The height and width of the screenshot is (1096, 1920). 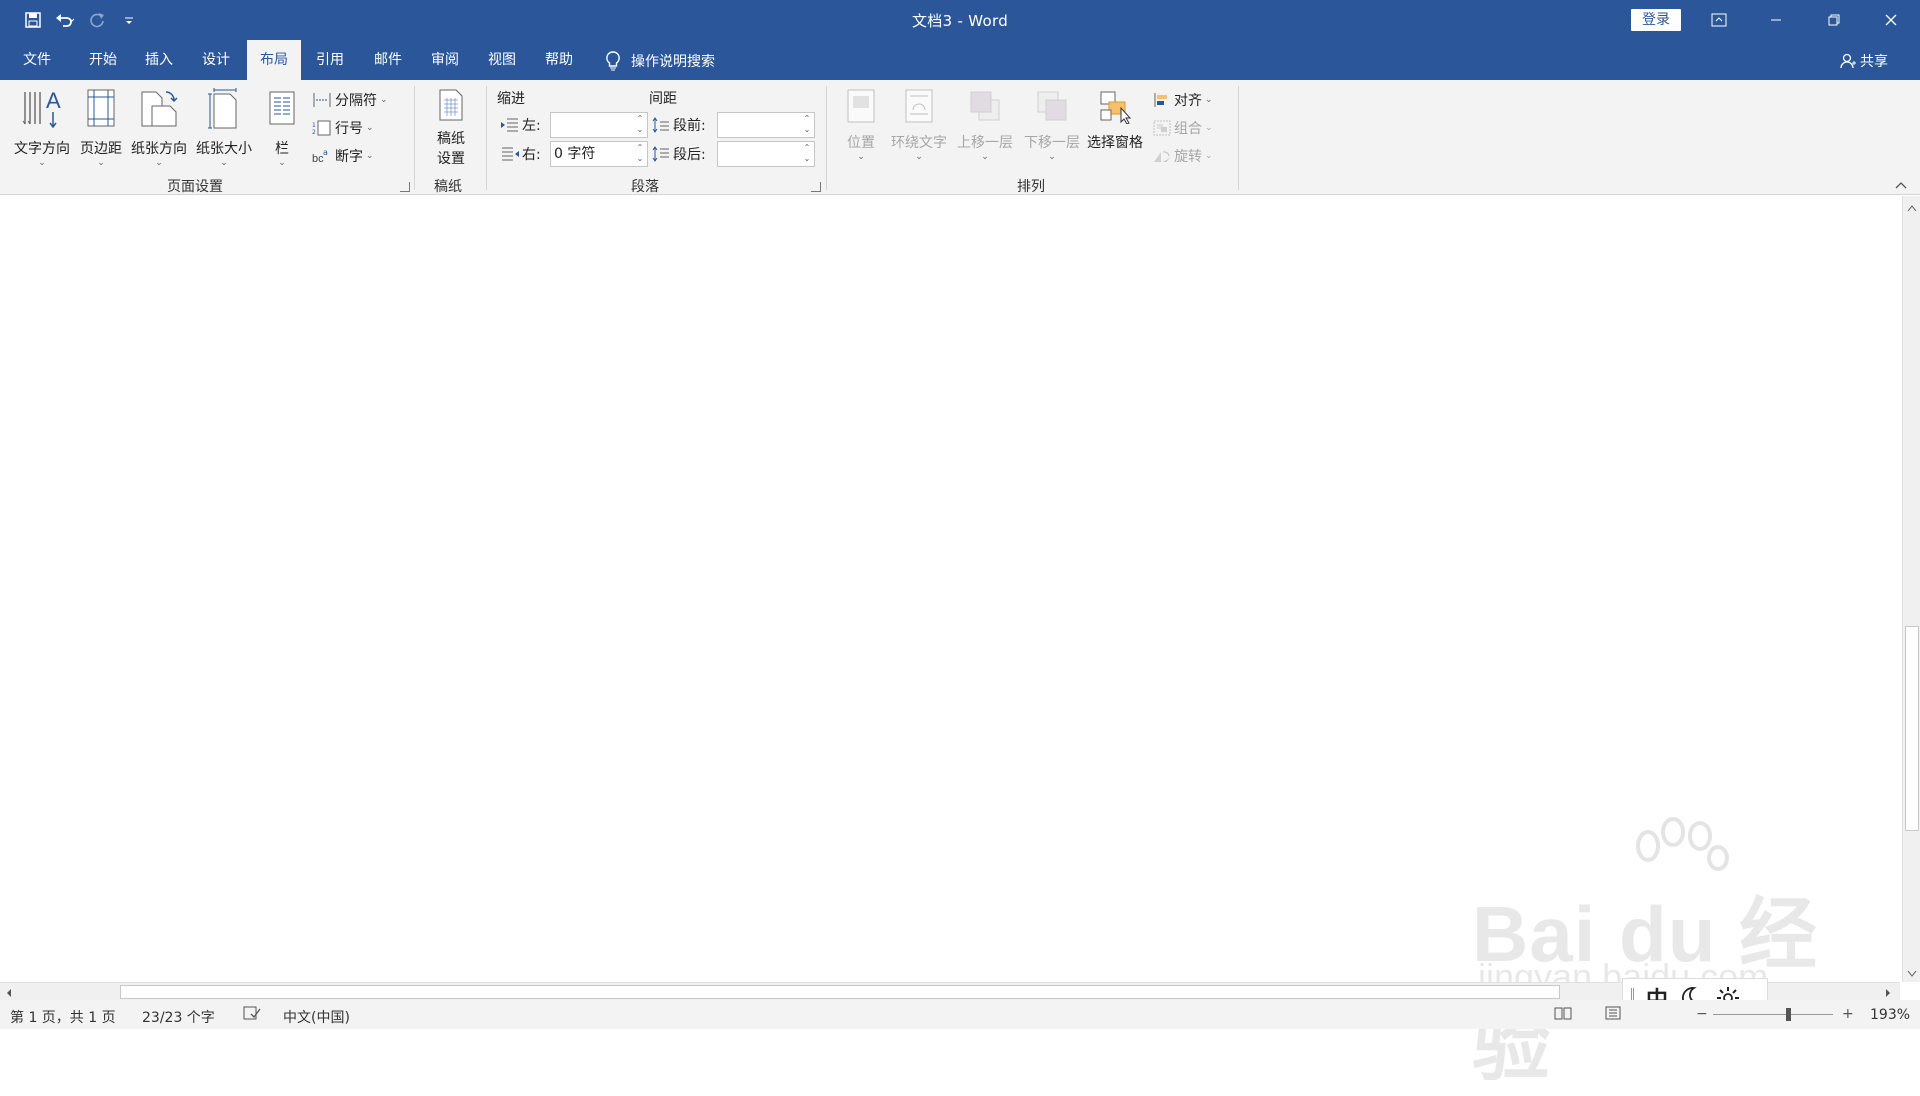 What do you see at coordinates (1912, 728) in the screenshot?
I see `vertical-scroll-thumb` at bounding box center [1912, 728].